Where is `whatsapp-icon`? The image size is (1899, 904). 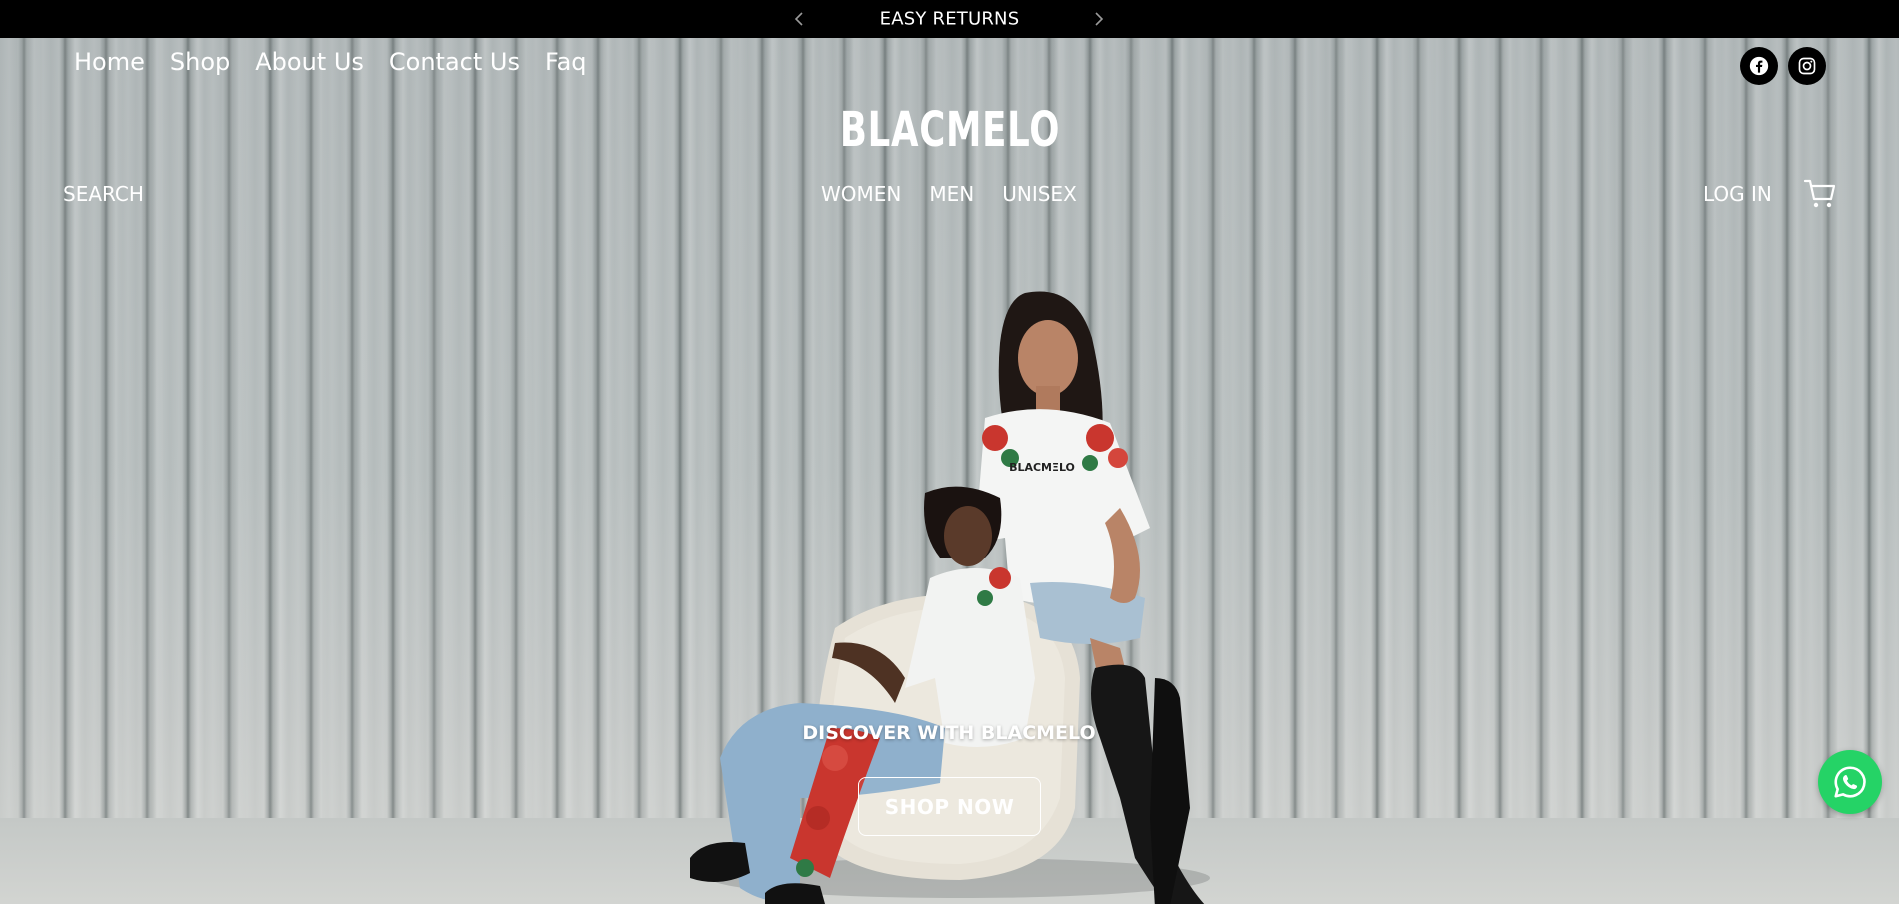
whatsapp-icon is located at coordinates (1850, 782).